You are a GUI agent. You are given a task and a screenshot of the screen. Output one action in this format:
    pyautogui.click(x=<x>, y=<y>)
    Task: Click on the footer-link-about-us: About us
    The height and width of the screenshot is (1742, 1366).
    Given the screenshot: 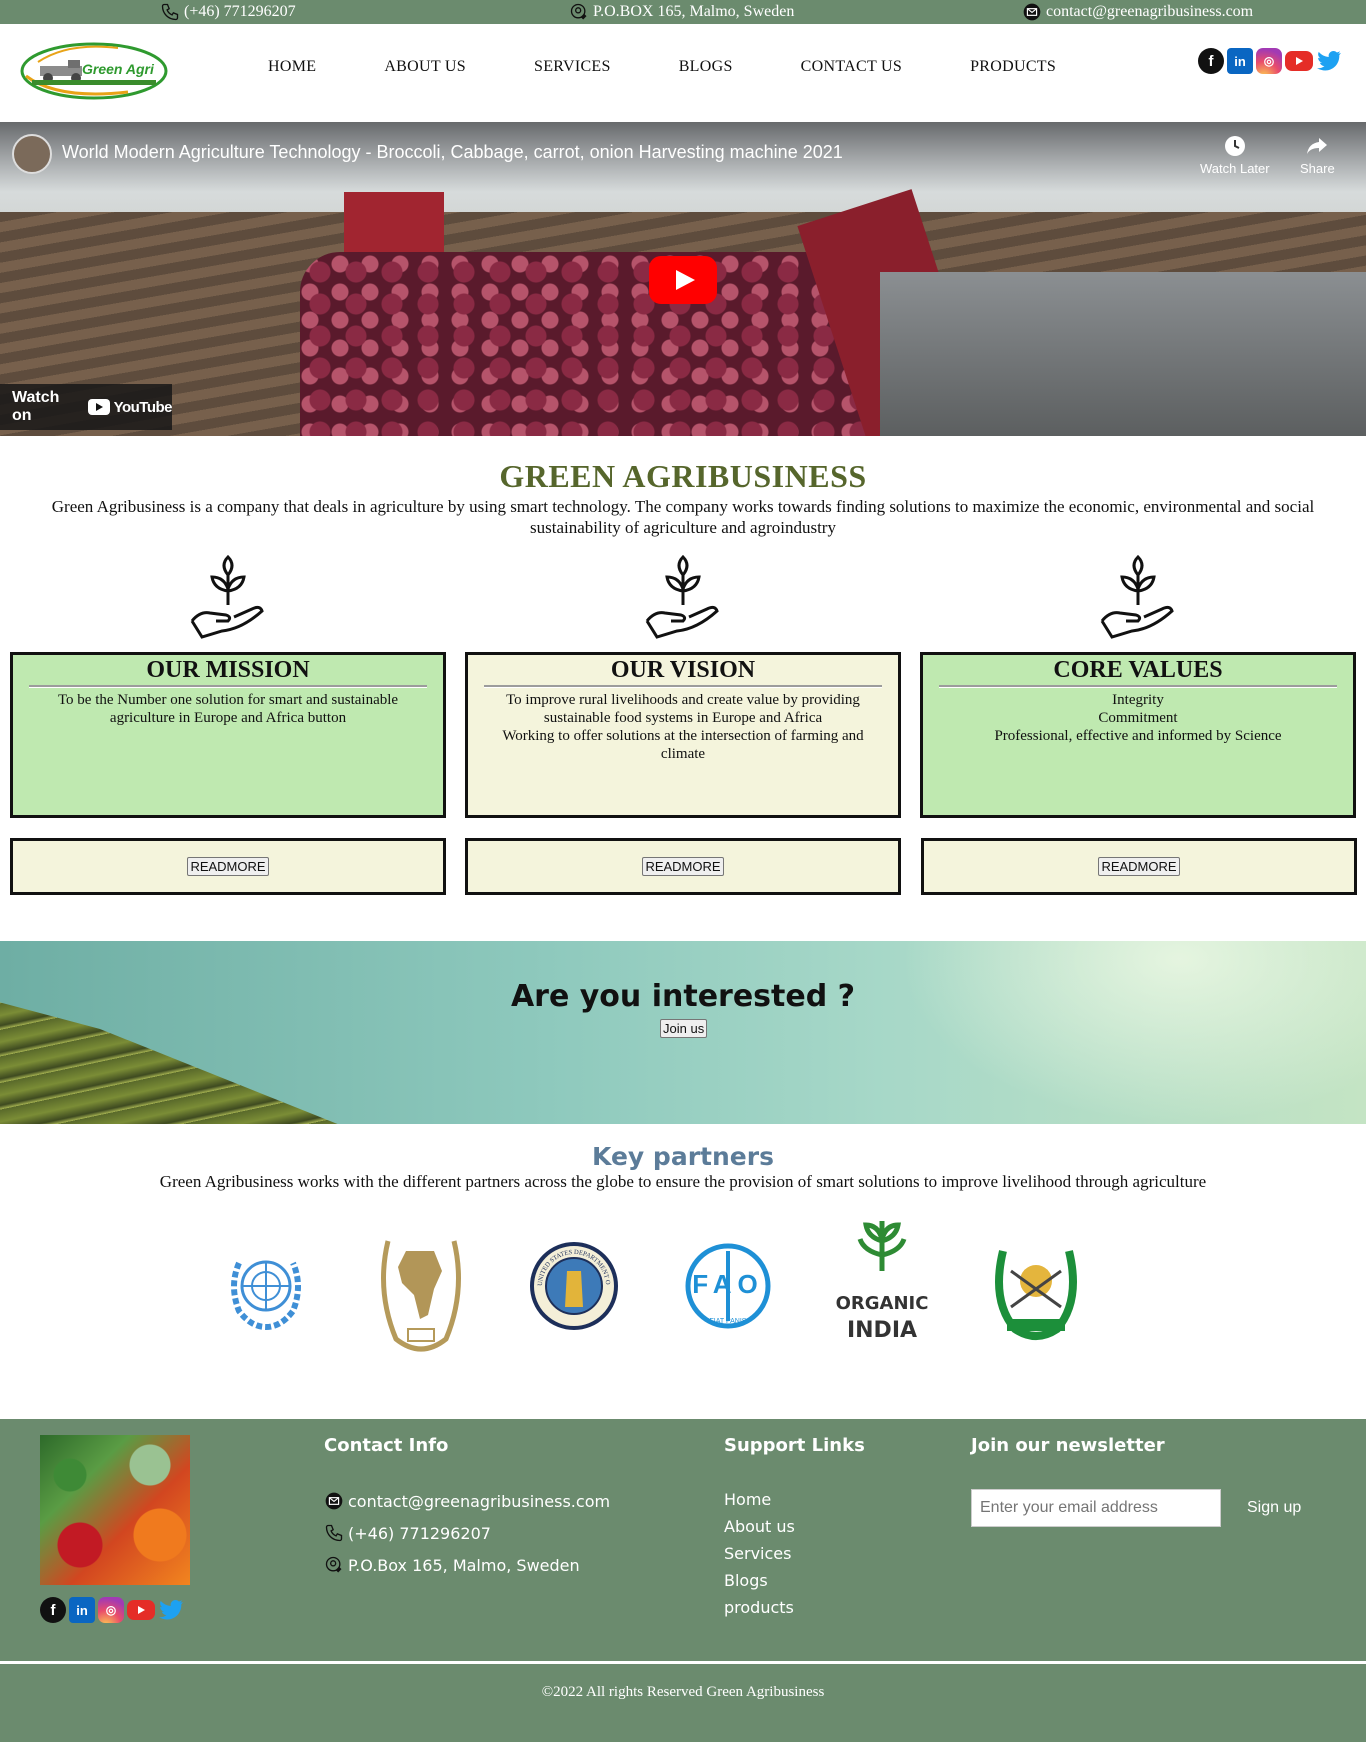 What is the action you would take?
    pyautogui.click(x=759, y=1526)
    